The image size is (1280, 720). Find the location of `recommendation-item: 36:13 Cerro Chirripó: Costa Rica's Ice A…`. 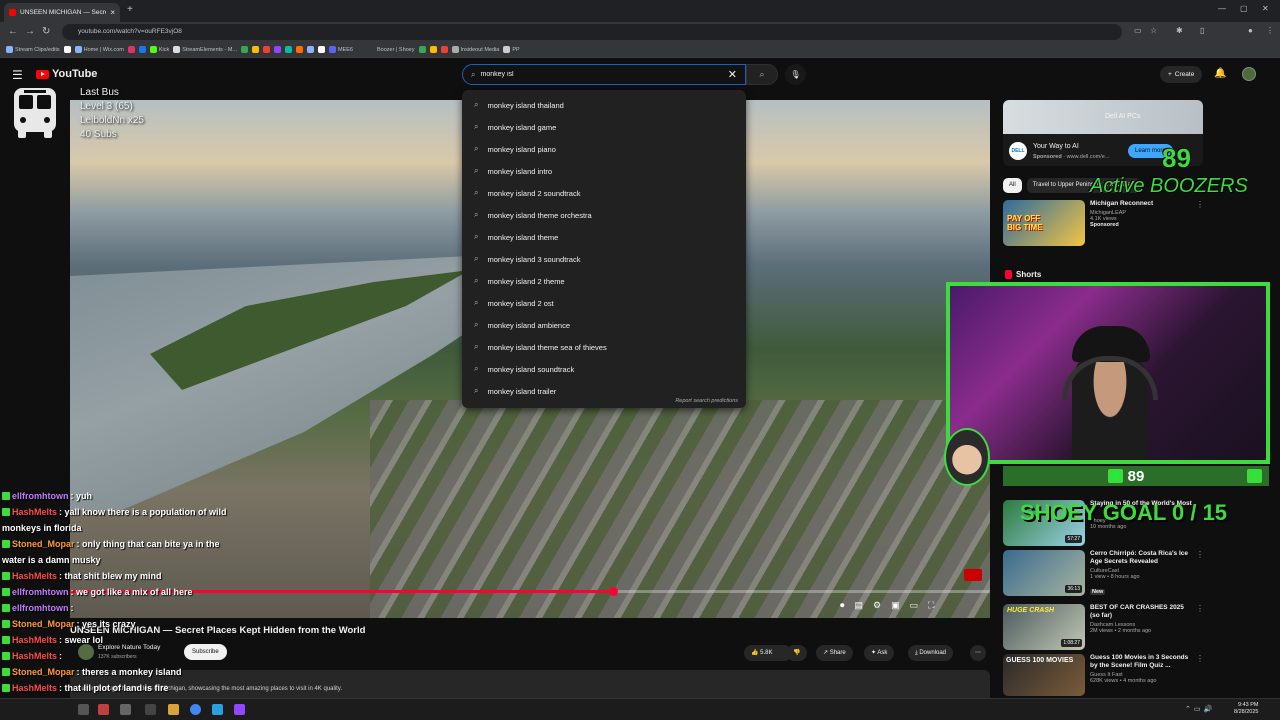

recommendation-item: 36:13 Cerro Chirripó: Costa Rica's Ice A… is located at coordinates (1099, 574).